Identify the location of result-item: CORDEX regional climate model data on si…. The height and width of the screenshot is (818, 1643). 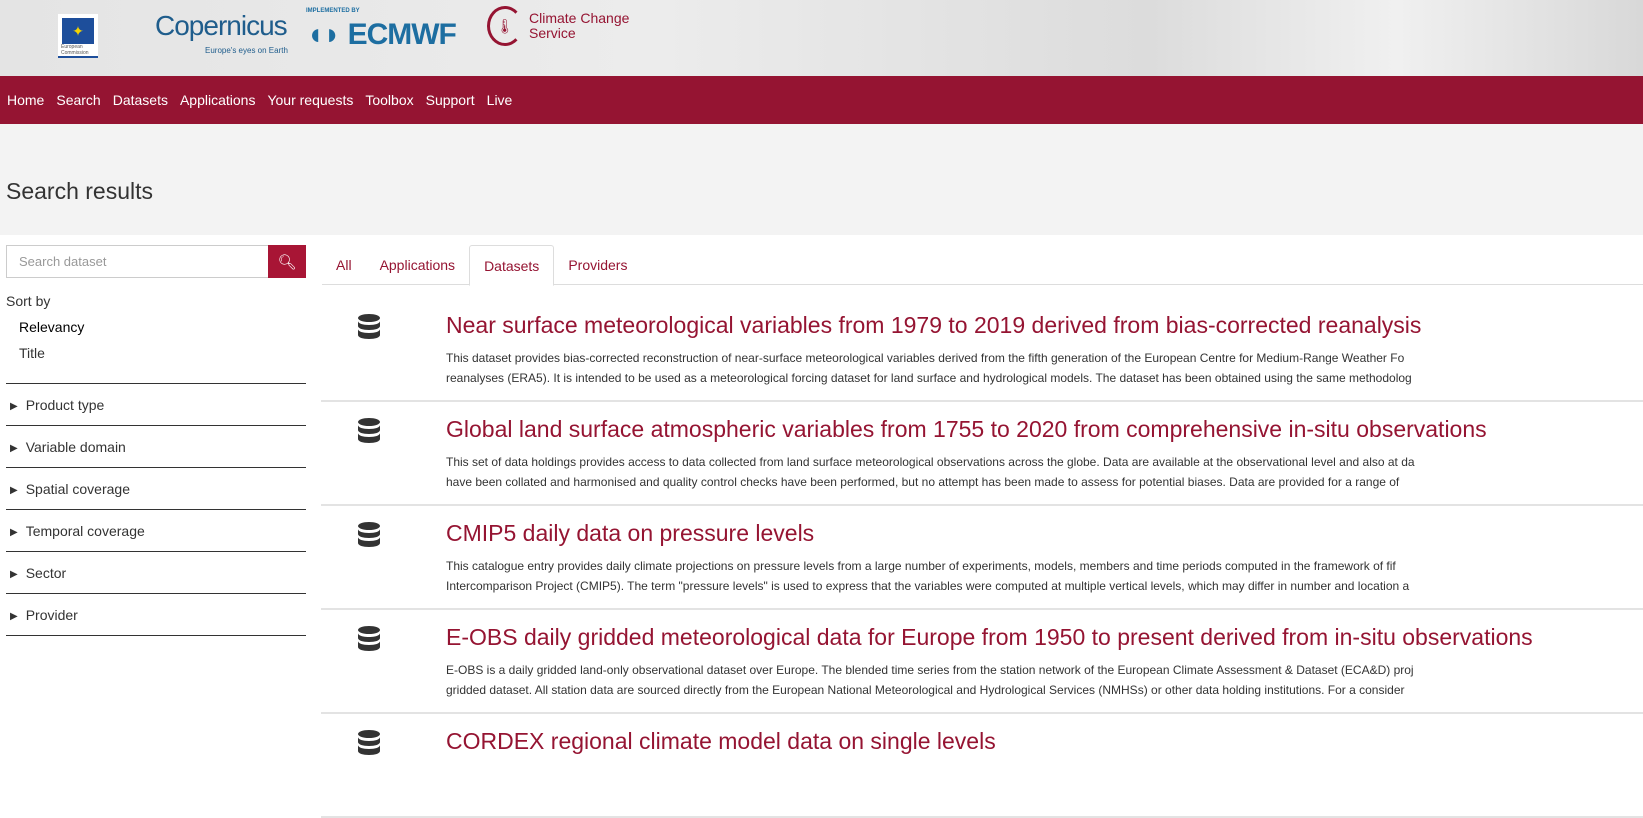
(982, 766).